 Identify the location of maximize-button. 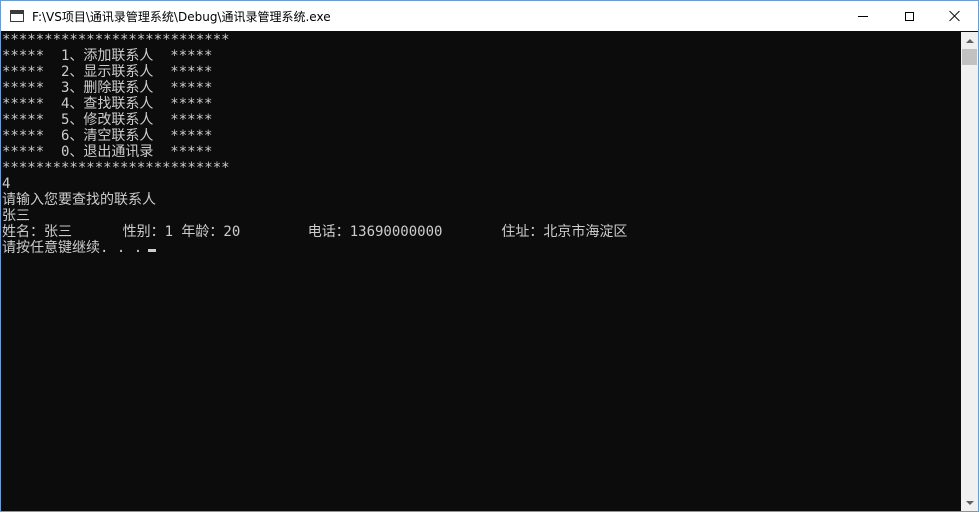
(909, 16).